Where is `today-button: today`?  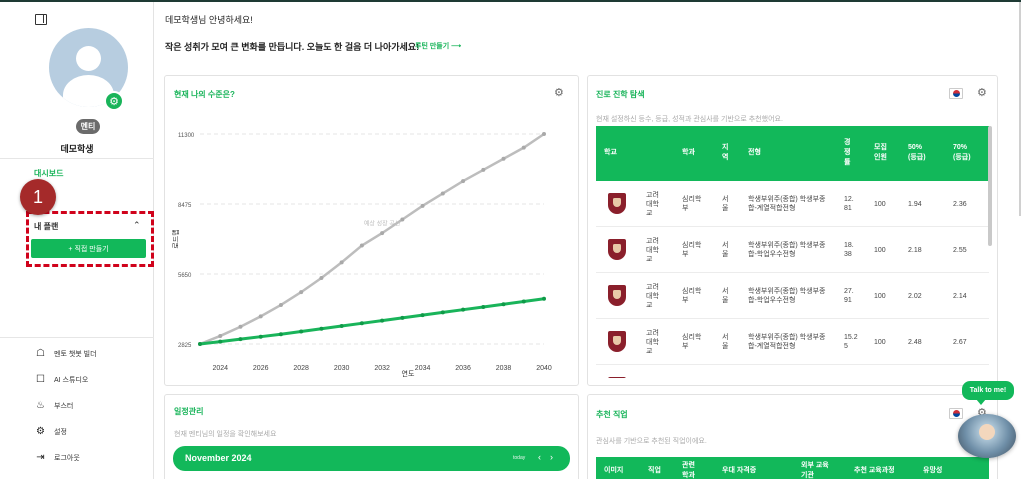
today-button: today is located at coordinates (519, 458).